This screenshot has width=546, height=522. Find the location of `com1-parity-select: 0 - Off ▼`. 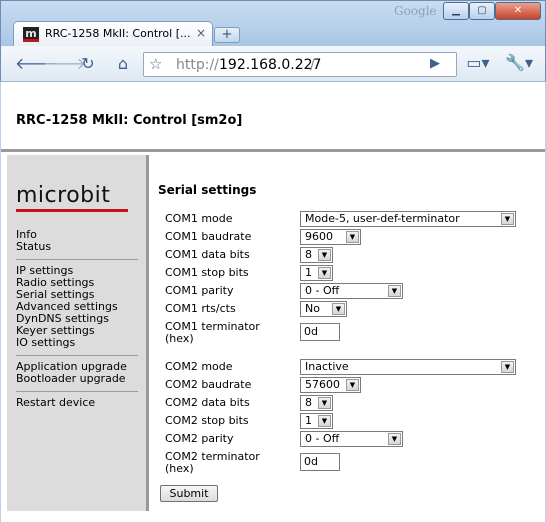

com1-parity-select: 0 - Off ▼ is located at coordinates (351, 291).